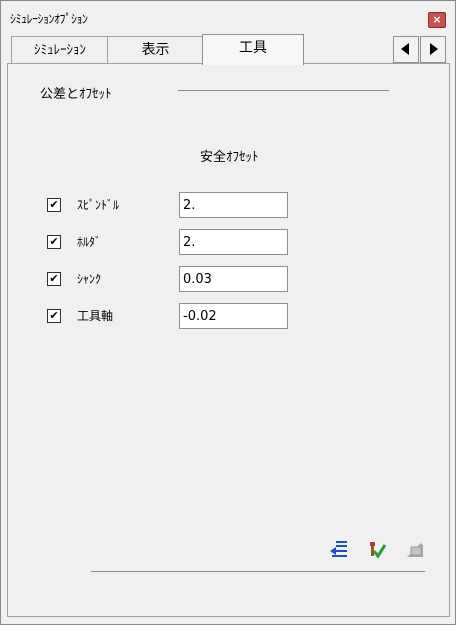 This screenshot has width=456, height=625. What do you see at coordinates (54, 242) in the screenshot?
I see `holder-checkbox: ✔` at bounding box center [54, 242].